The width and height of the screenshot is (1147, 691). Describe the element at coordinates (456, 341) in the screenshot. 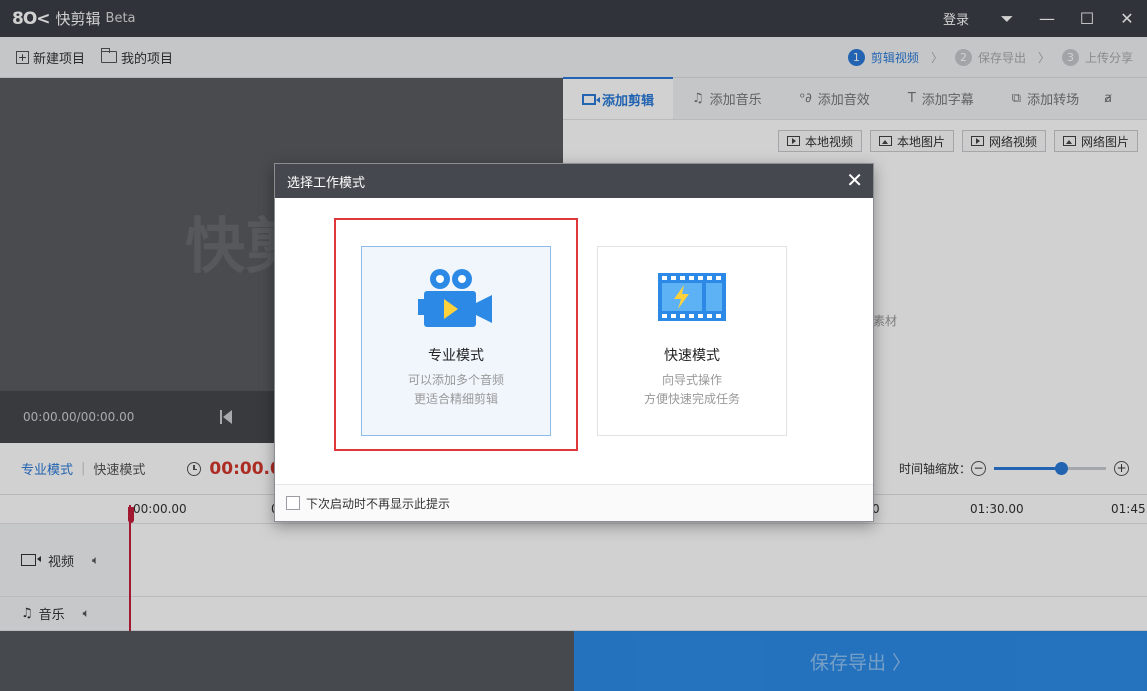

I see `pro-mode-card: 专业模式 可以添加多个音频 更适合精细剪辑` at that location.